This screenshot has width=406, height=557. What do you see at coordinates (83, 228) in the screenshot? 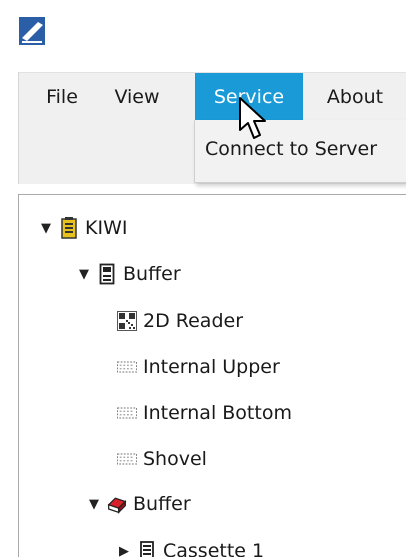
I see `tree-node-kiwi: ▼ KIWI` at bounding box center [83, 228].